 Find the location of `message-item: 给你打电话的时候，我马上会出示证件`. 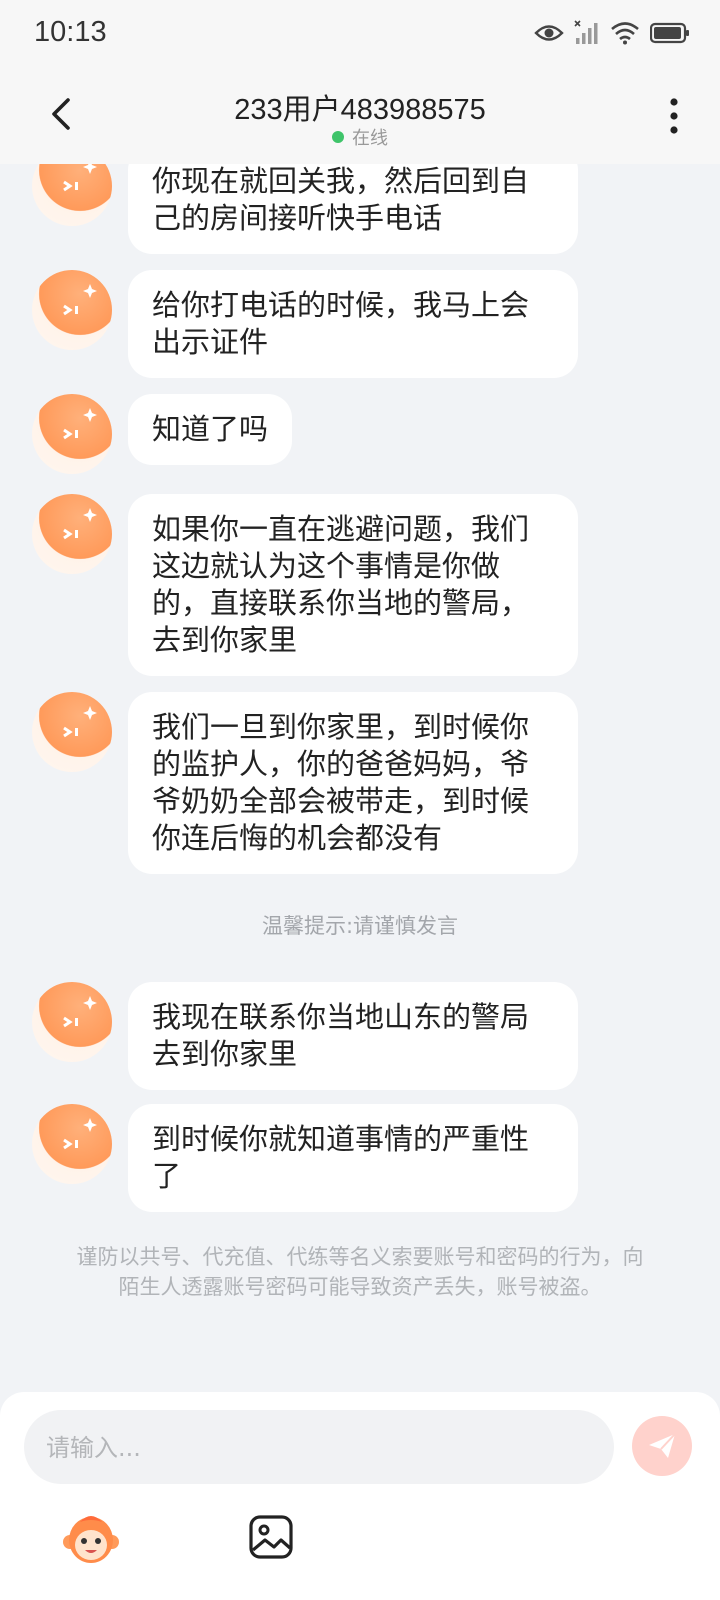

message-item: 给你打电话的时候，我马上会出示证件 is located at coordinates (305, 324).